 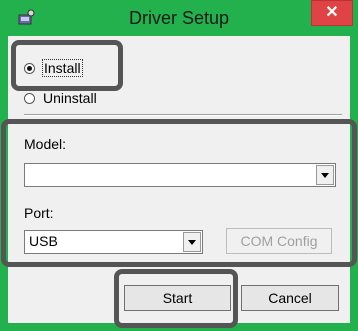 I want to click on install-label: Install, so click(x=62, y=68).